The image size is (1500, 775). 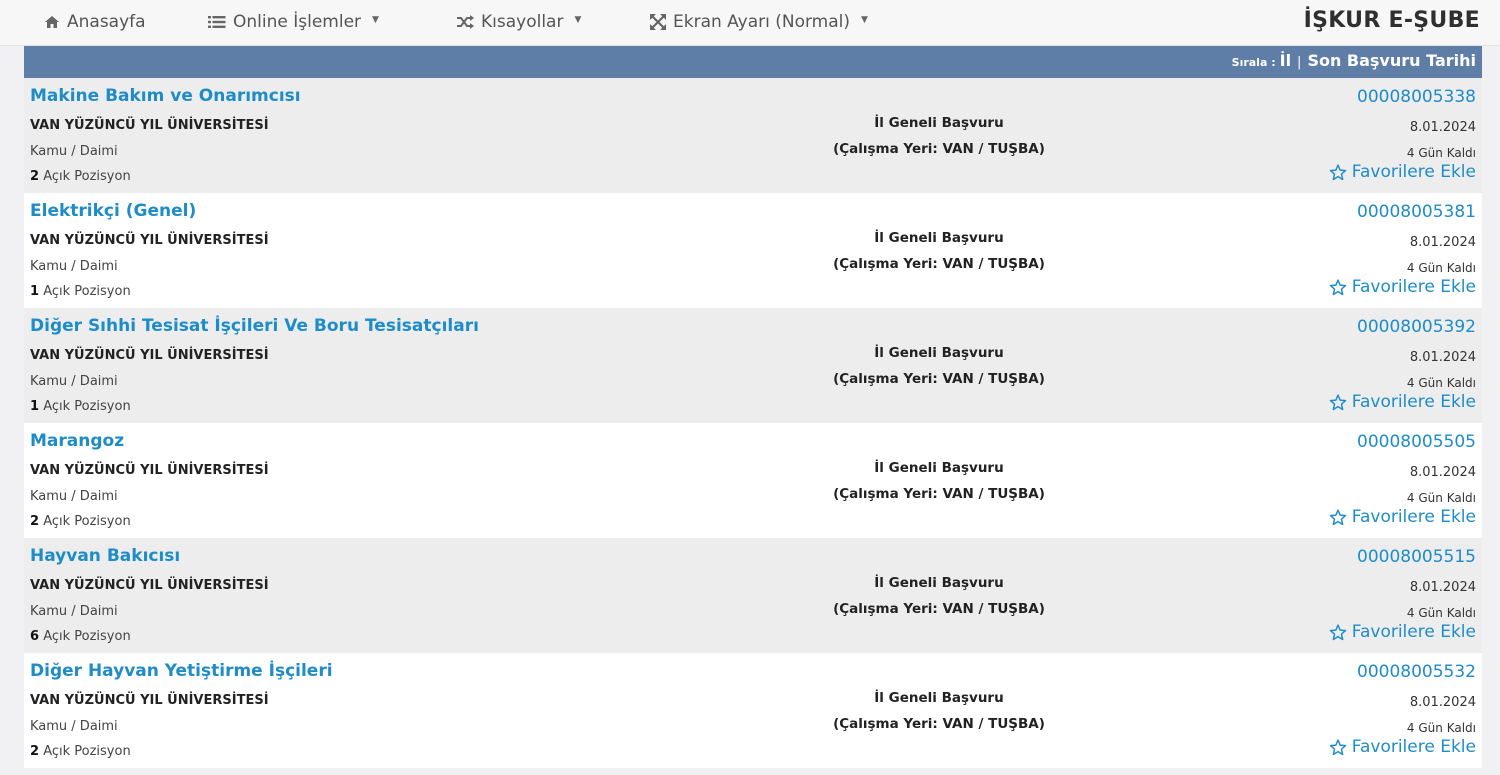 I want to click on sort-label: Sırala :, so click(x=1253, y=62).